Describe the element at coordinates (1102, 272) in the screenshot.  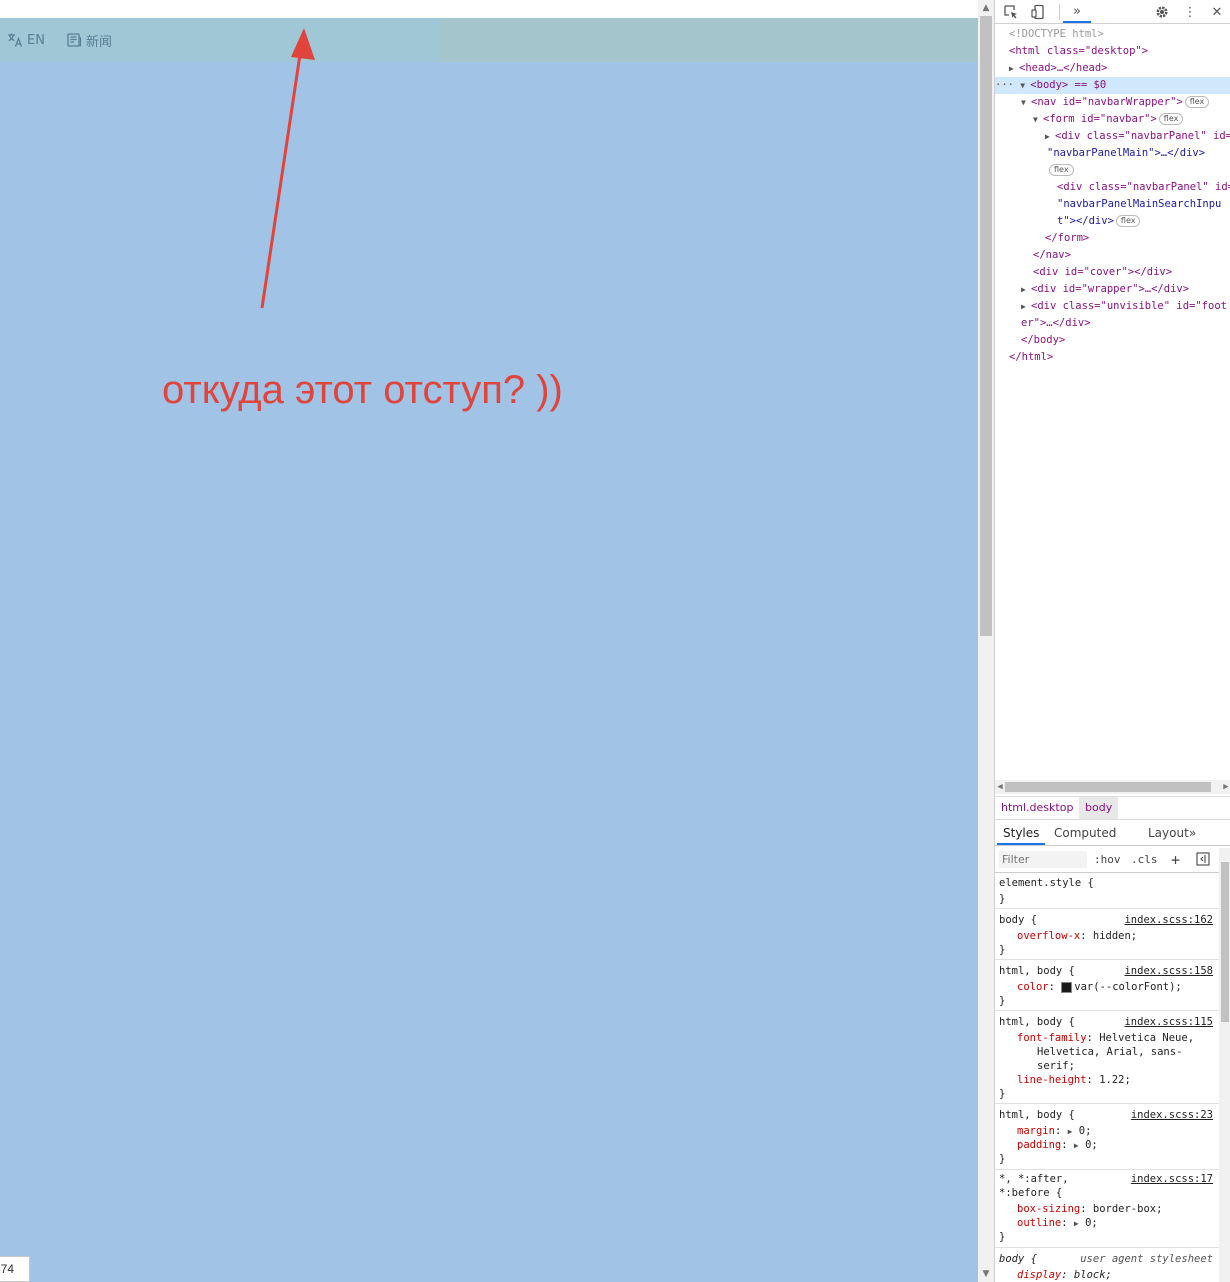
I see `dom-node: <div id="cover"></div>` at that location.